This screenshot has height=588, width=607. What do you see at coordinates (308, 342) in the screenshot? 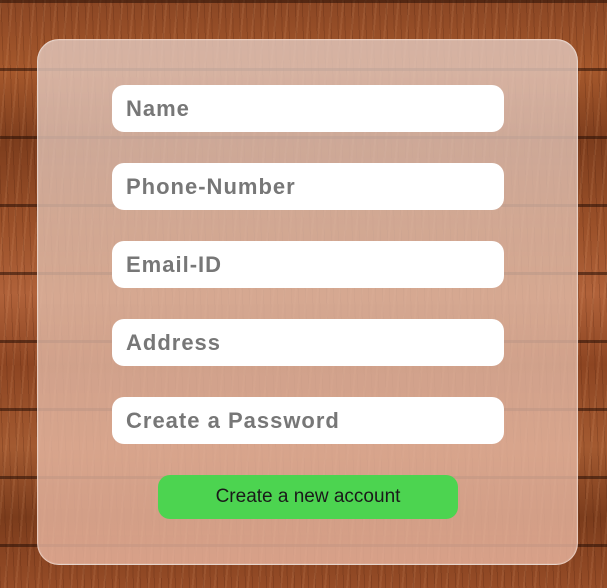
I see `address-input` at bounding box center [308, 342].